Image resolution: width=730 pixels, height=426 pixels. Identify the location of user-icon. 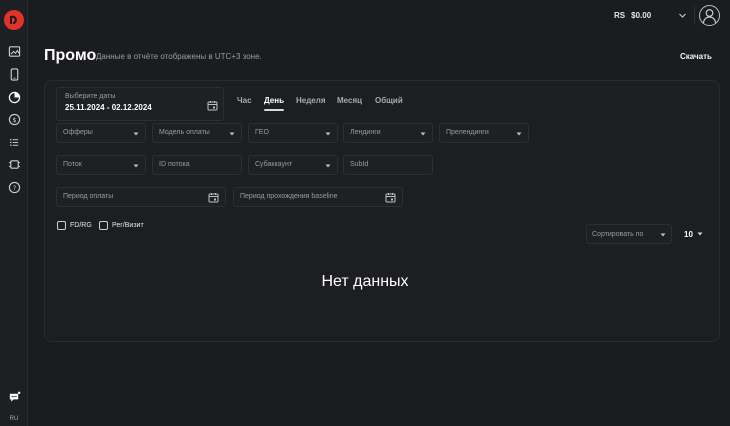
(709, 16).